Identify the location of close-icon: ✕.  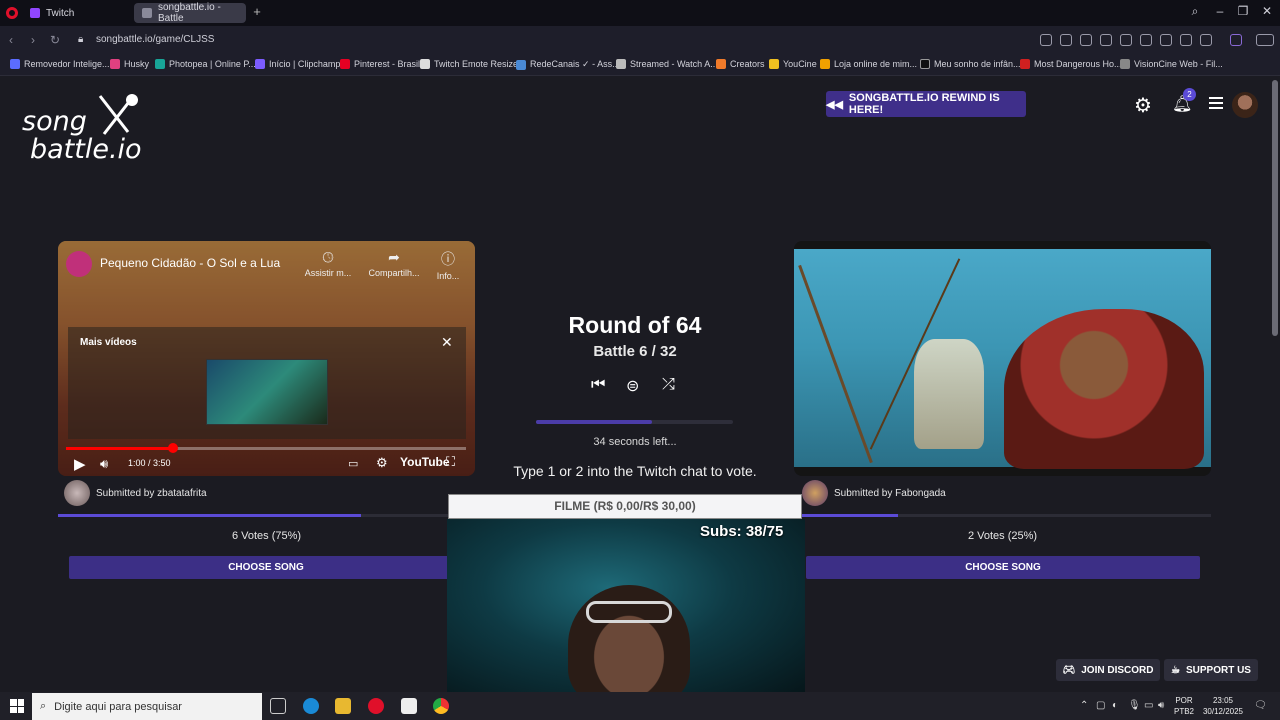
(447, 342).